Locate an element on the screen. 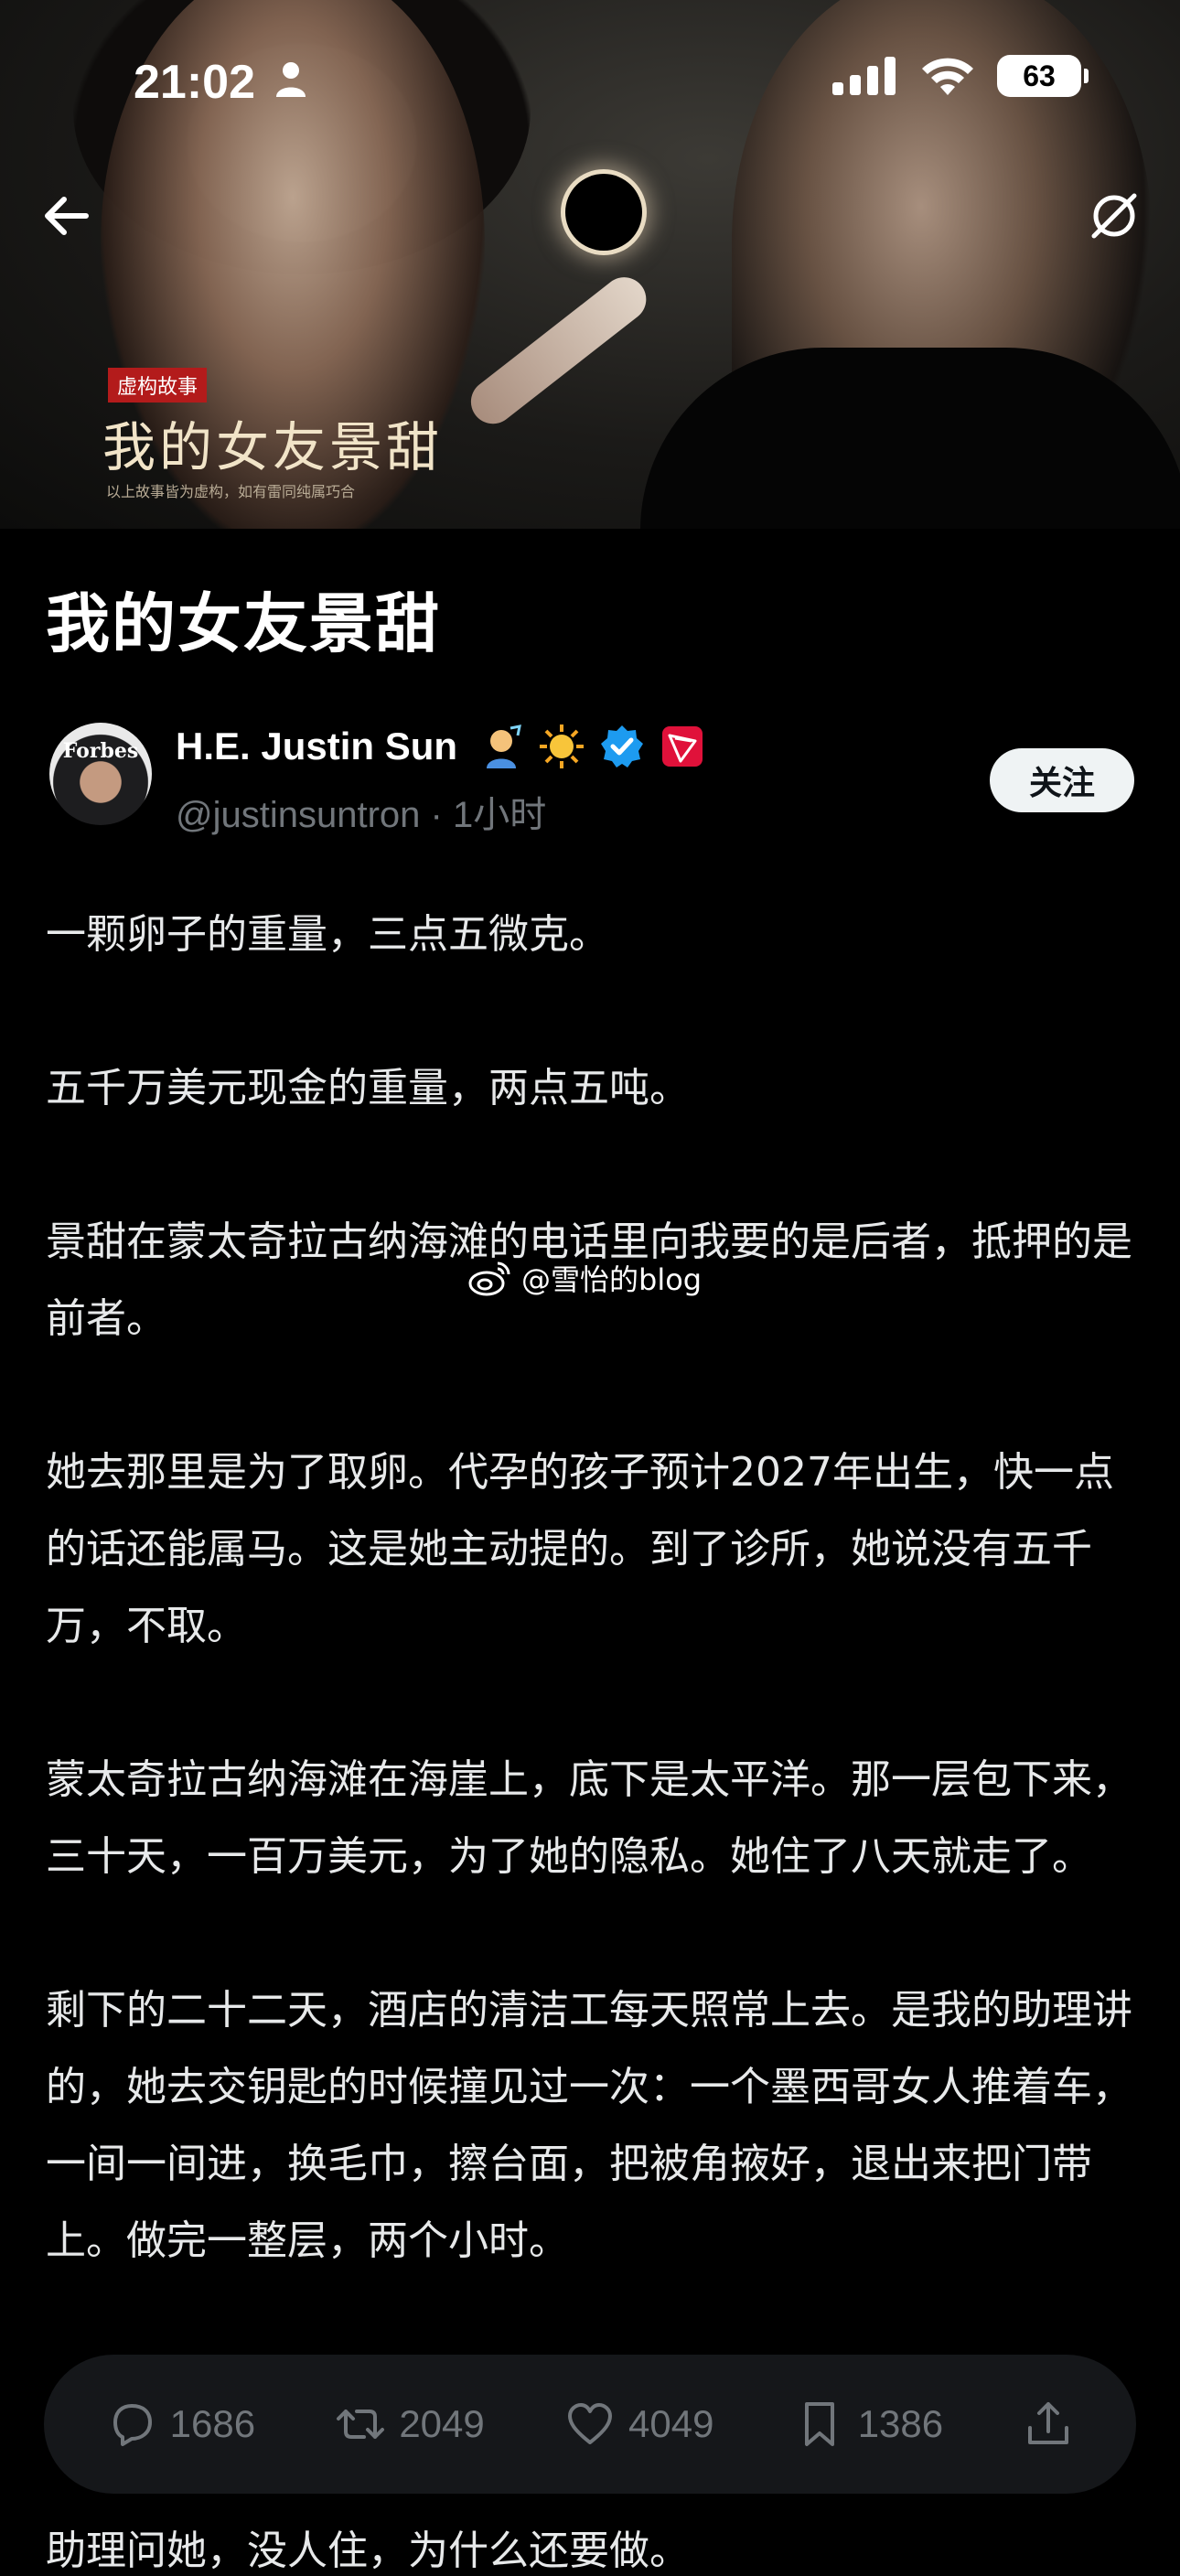 Image resolution: width=1180 pixels, height=2576 pixels. arrow-left-icon is located at coordinates (67, 216).